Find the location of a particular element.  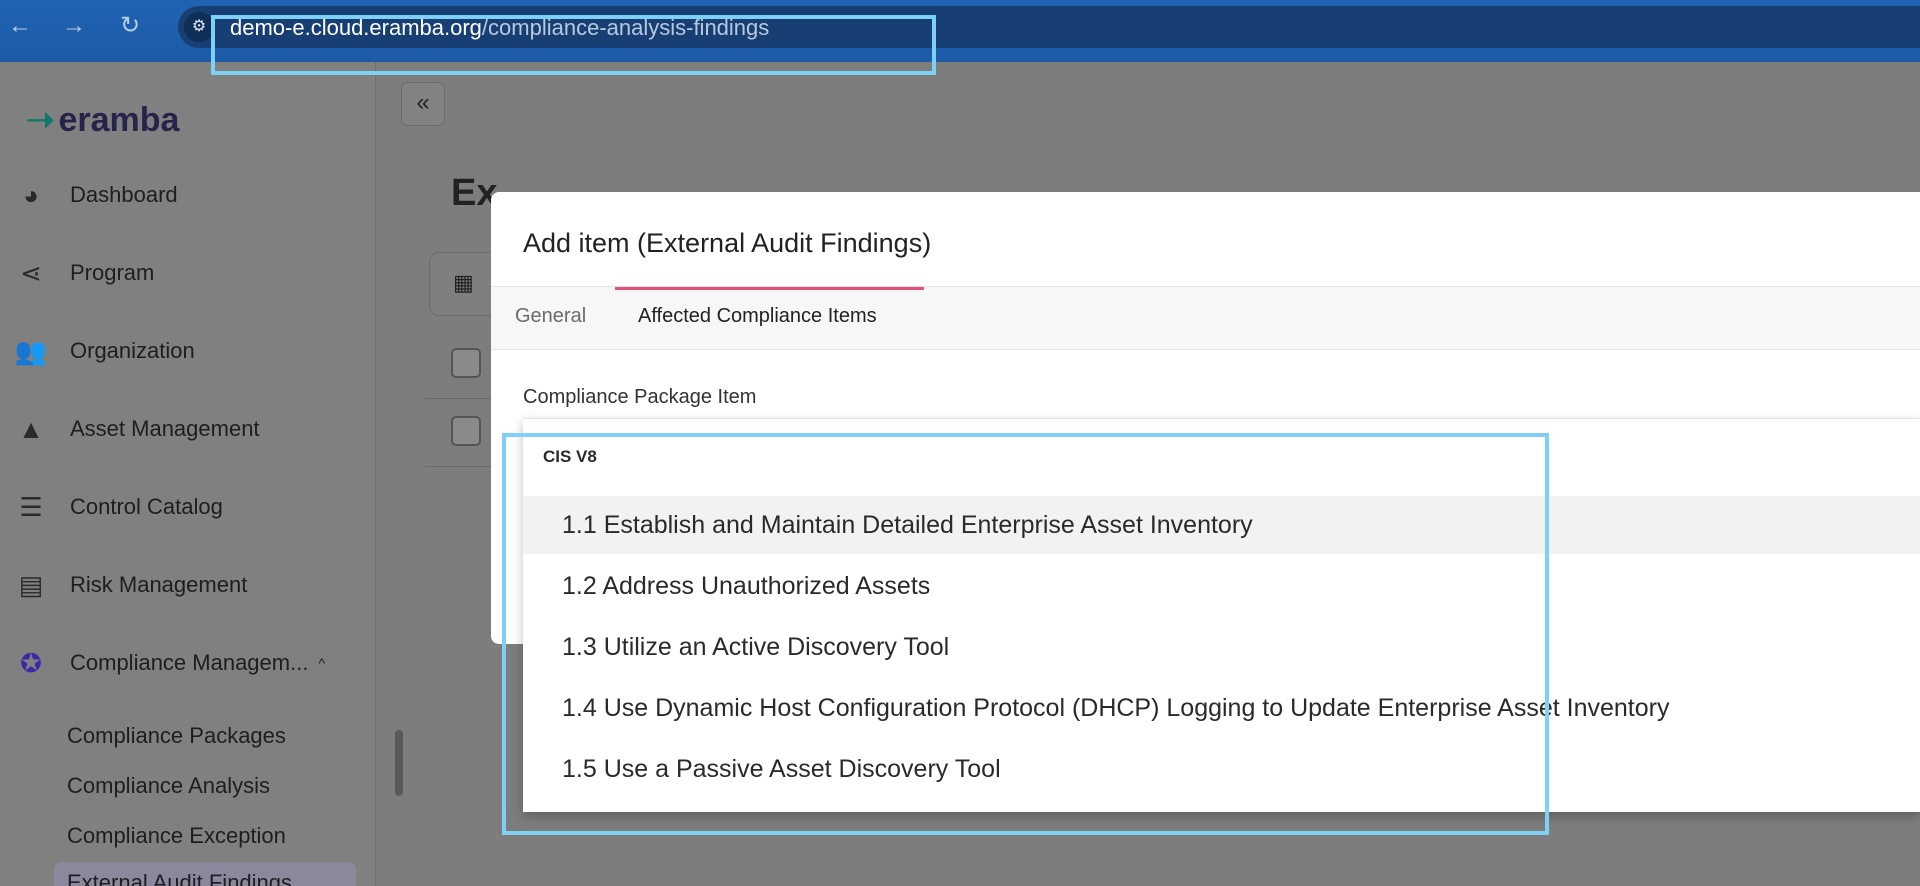

sidebar-item-label: Asset Management is located at coordinates (165, 428).